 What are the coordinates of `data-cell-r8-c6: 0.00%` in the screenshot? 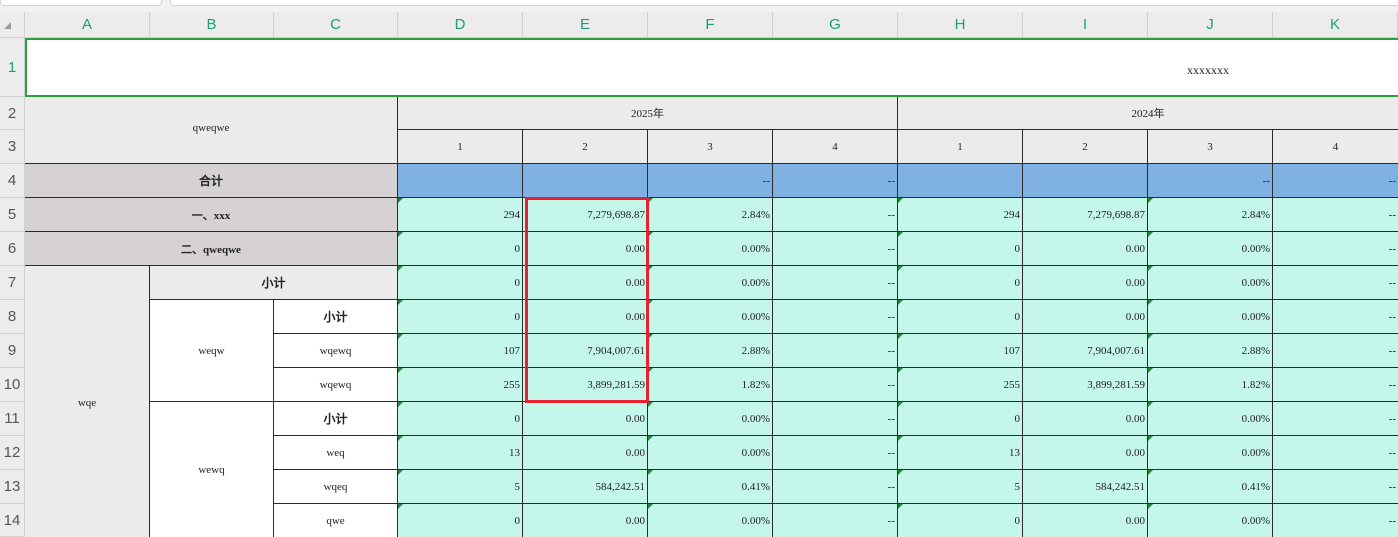 It's located at (1210, 317).